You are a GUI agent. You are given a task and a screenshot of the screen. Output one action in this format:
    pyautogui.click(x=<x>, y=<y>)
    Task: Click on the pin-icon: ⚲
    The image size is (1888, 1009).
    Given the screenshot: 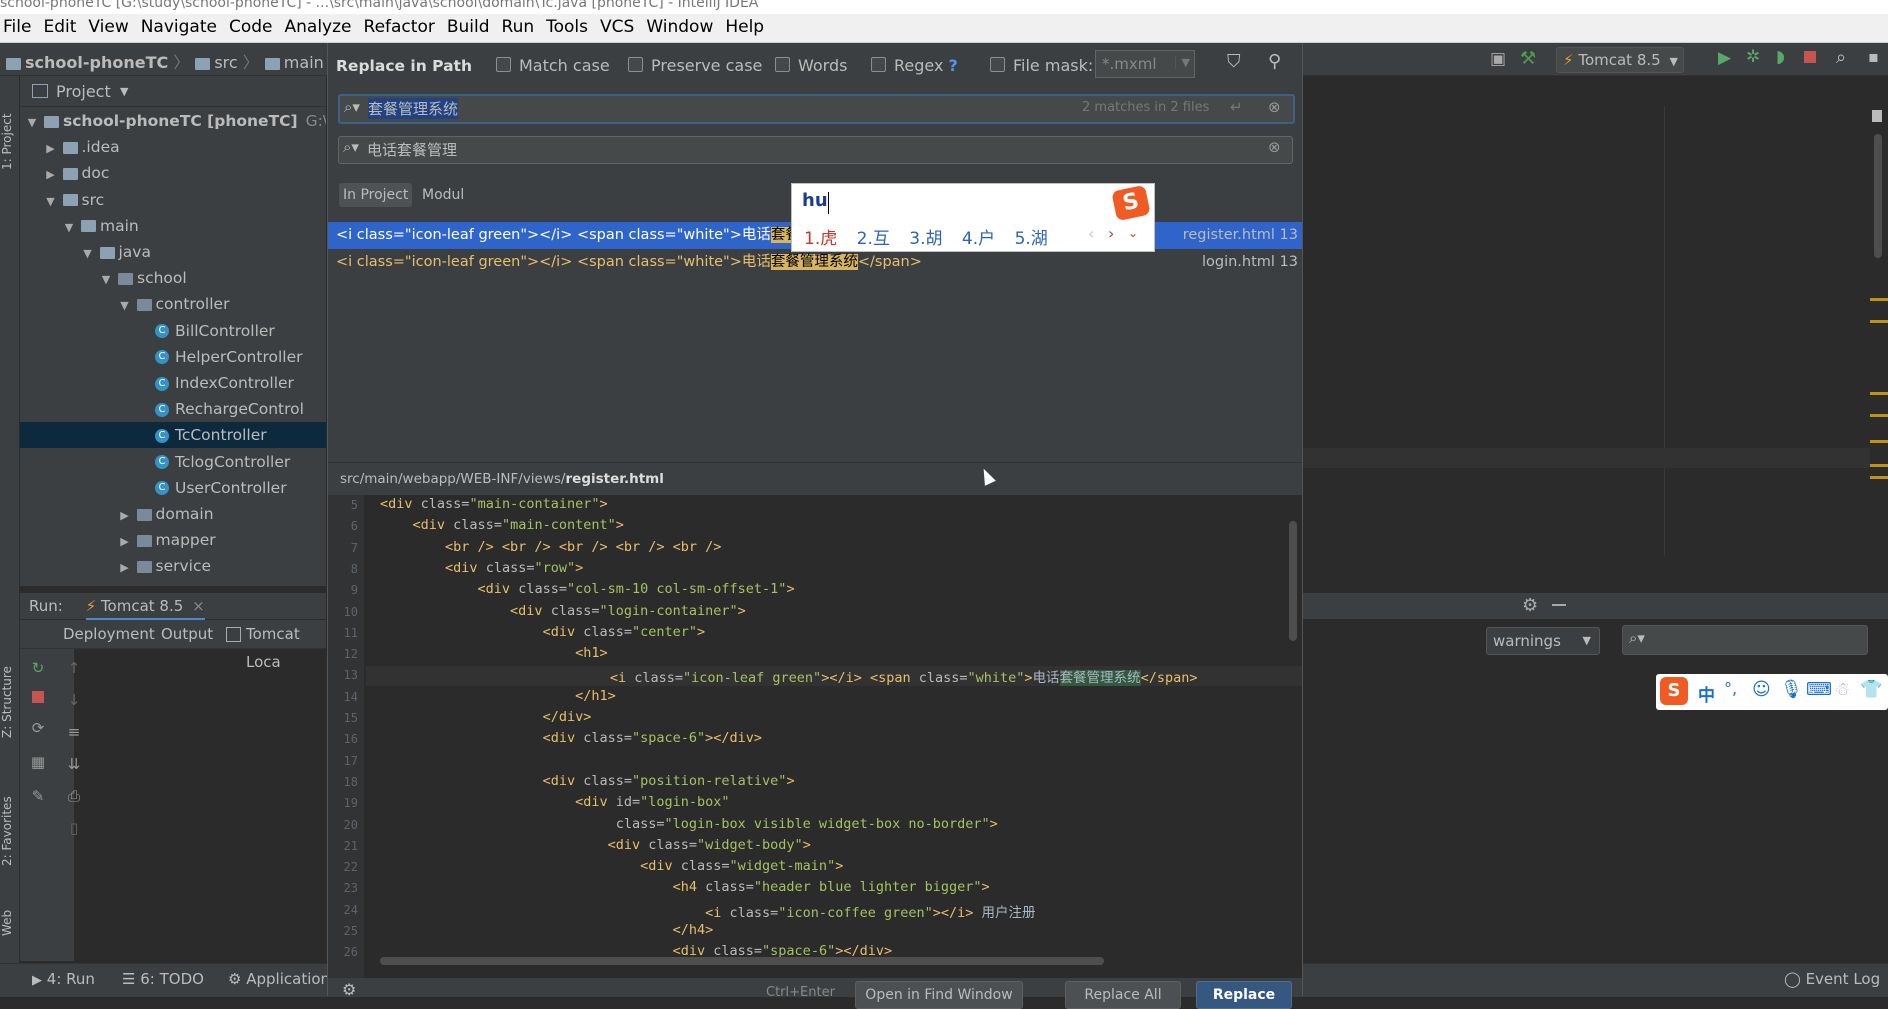 What is the action you would take?
    pyautogui.click(x=1274, y=61)
    